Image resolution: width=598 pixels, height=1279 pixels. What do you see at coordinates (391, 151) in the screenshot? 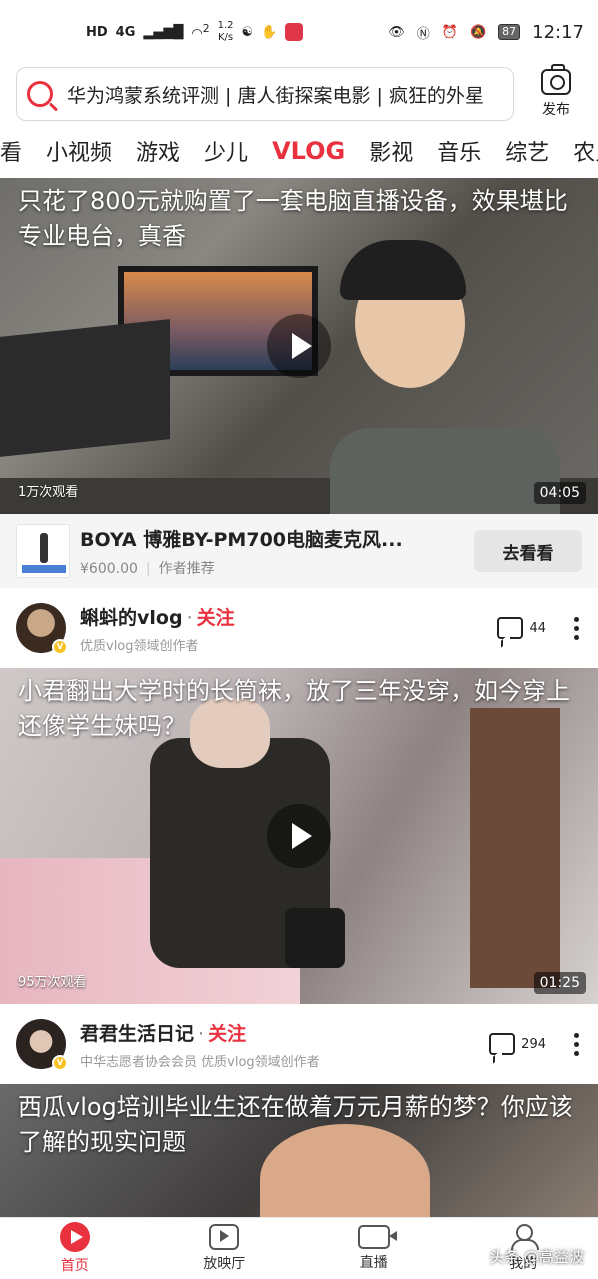
I see `tab-film-tv: 影视` at bounding box center [391, 151].